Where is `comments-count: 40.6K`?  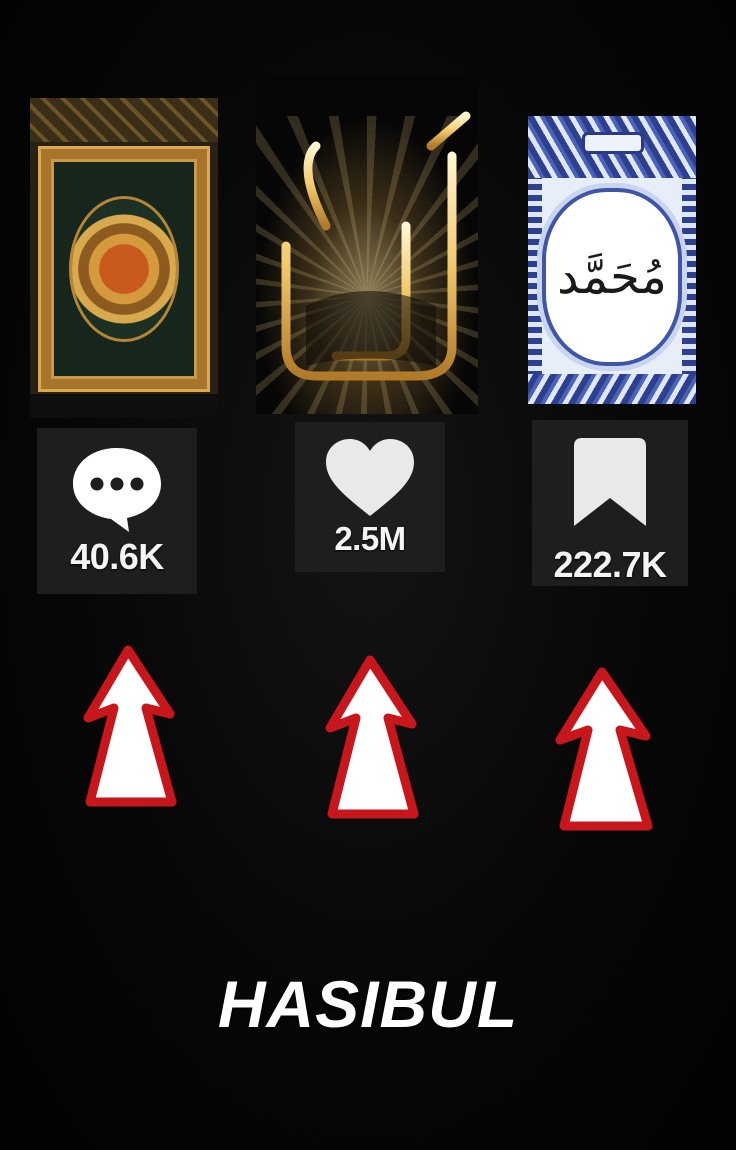 comments-count: 40.6K is located at coordinates (117, 556).